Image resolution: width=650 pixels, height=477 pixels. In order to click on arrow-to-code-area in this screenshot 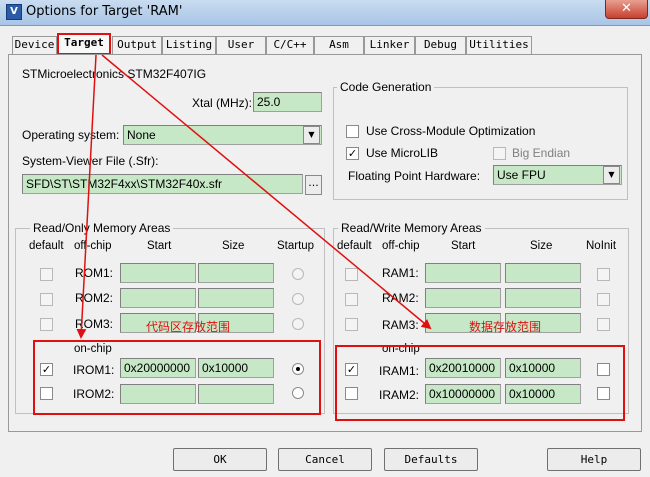, I will do `click(86, 196)`.